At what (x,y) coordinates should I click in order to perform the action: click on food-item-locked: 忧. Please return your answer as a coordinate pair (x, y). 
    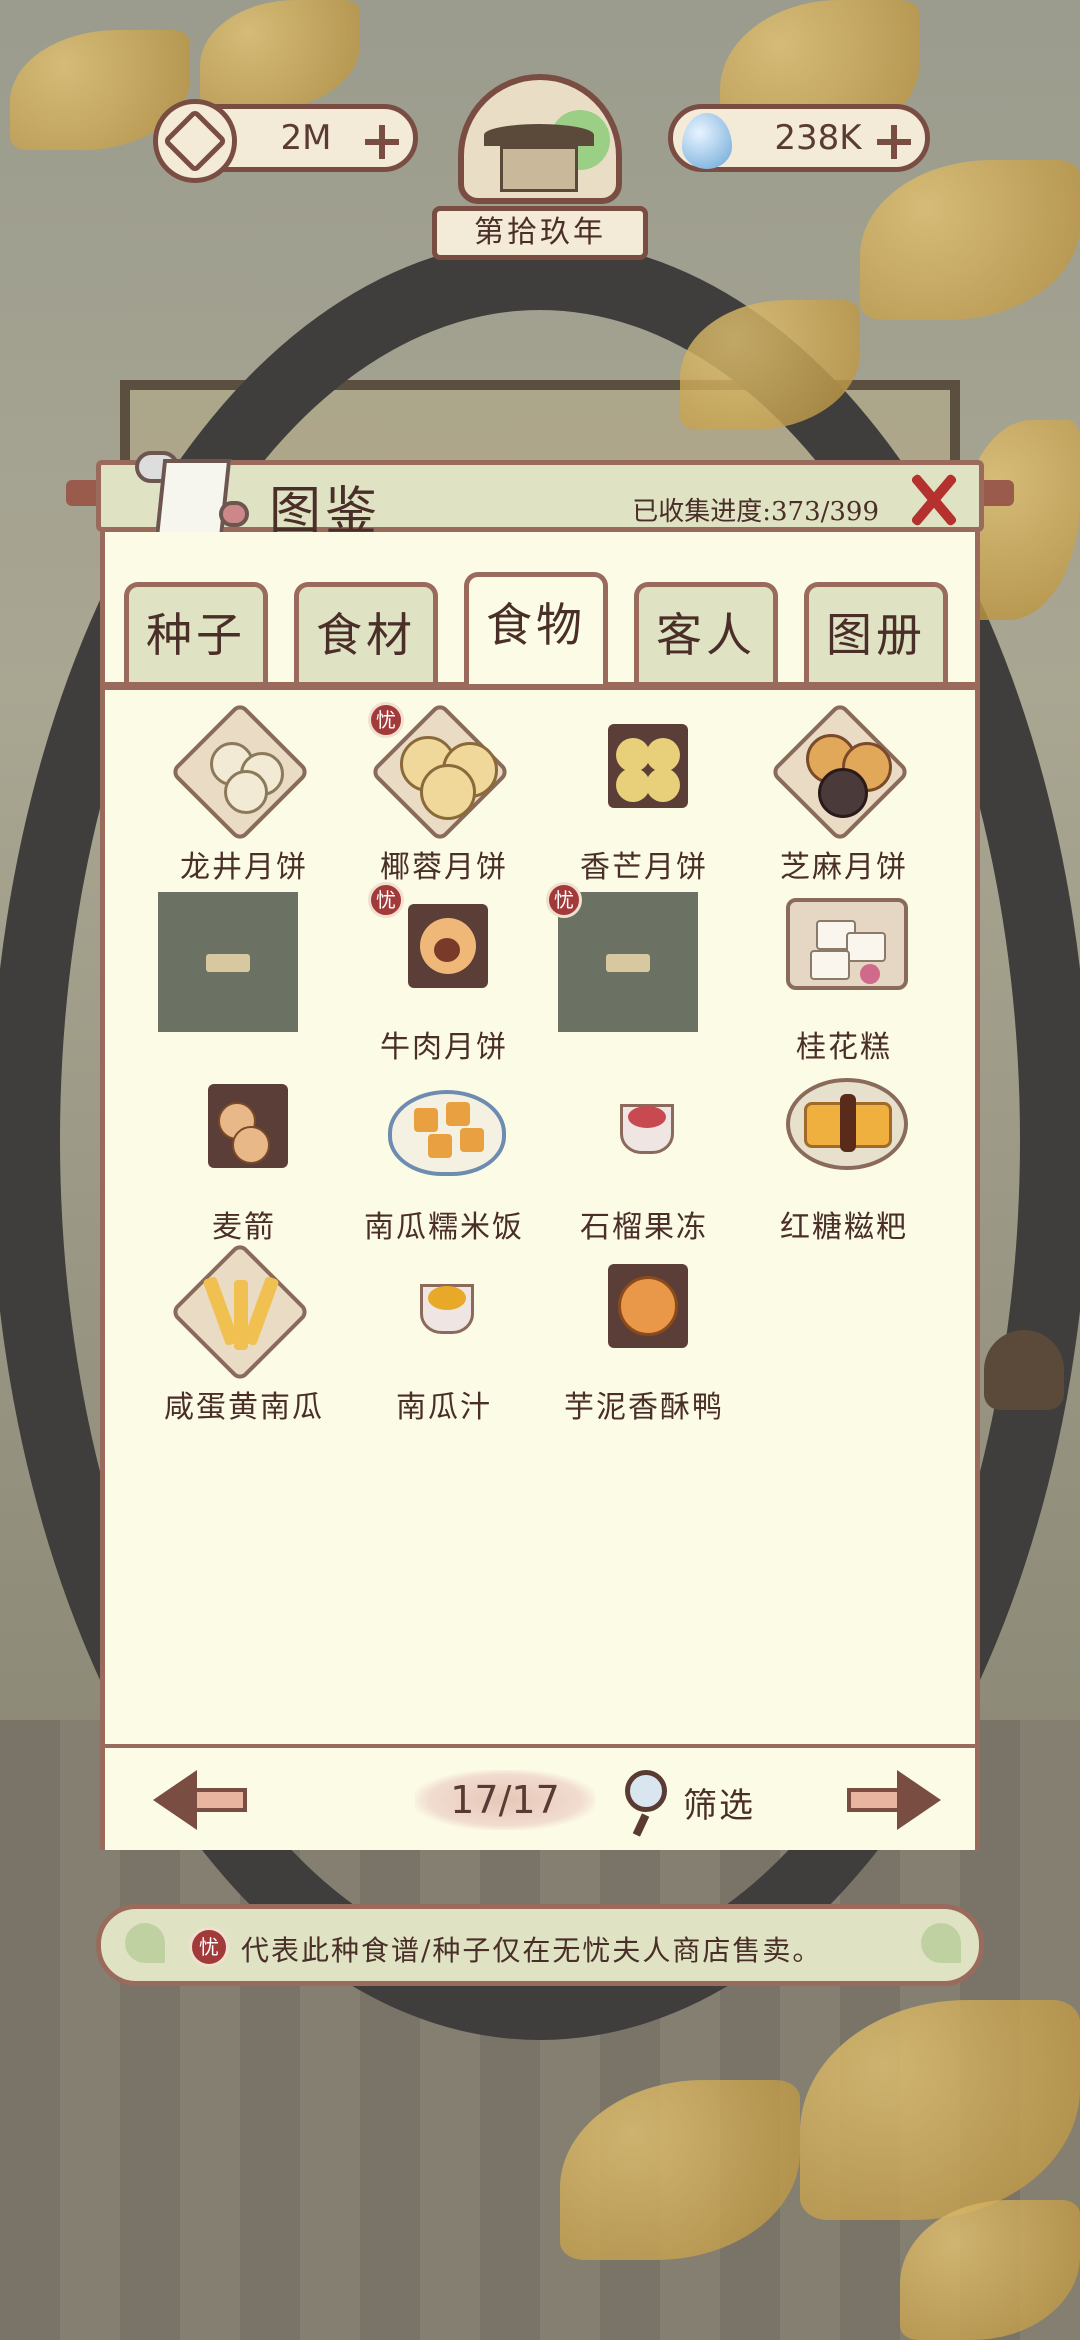
    Looking at the image, I should click on (644, 972).